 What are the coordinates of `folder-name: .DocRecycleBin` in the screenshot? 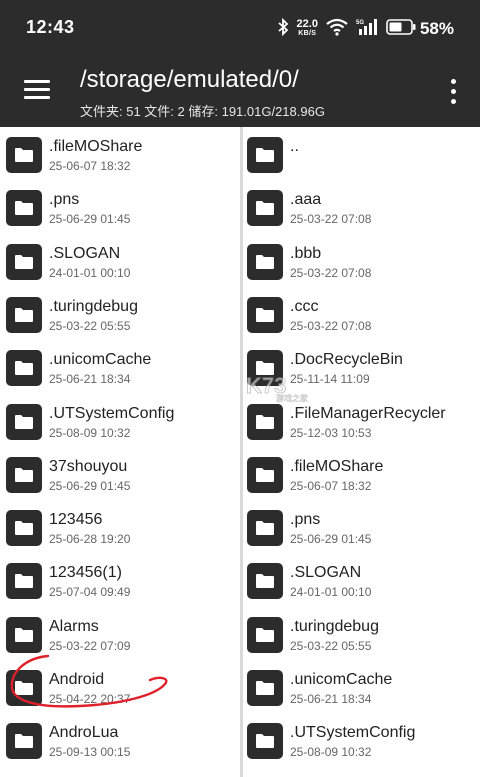 It's located at (346, 360).